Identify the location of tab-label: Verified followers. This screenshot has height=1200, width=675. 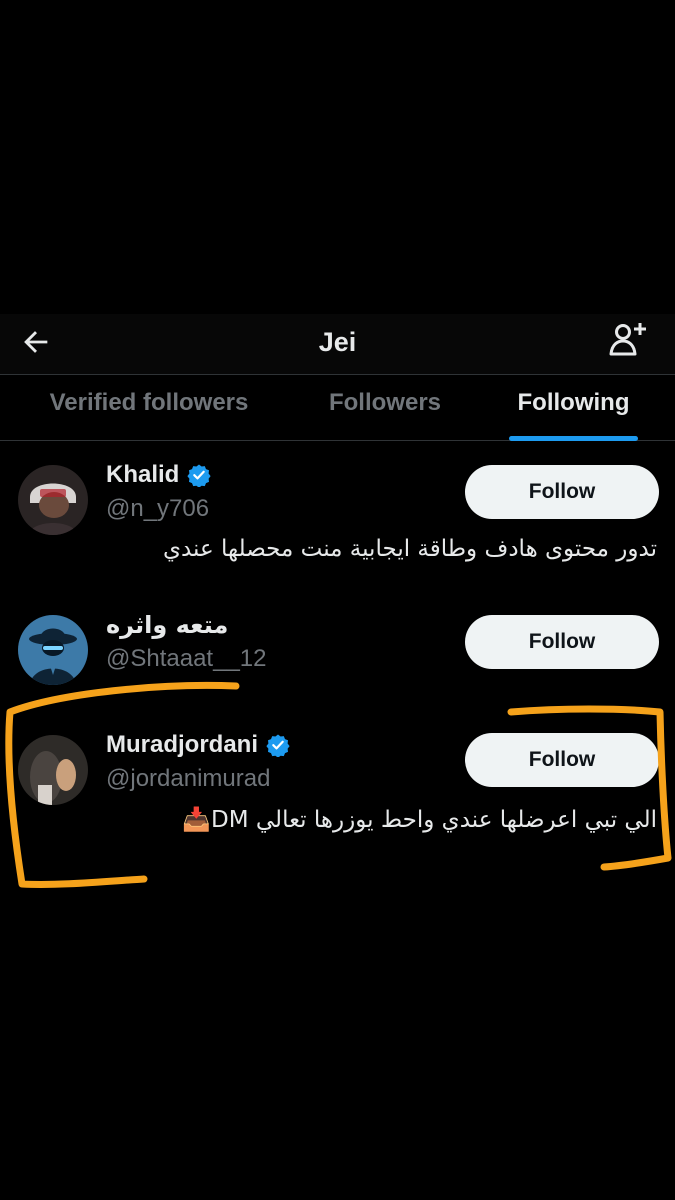
(149, 402).